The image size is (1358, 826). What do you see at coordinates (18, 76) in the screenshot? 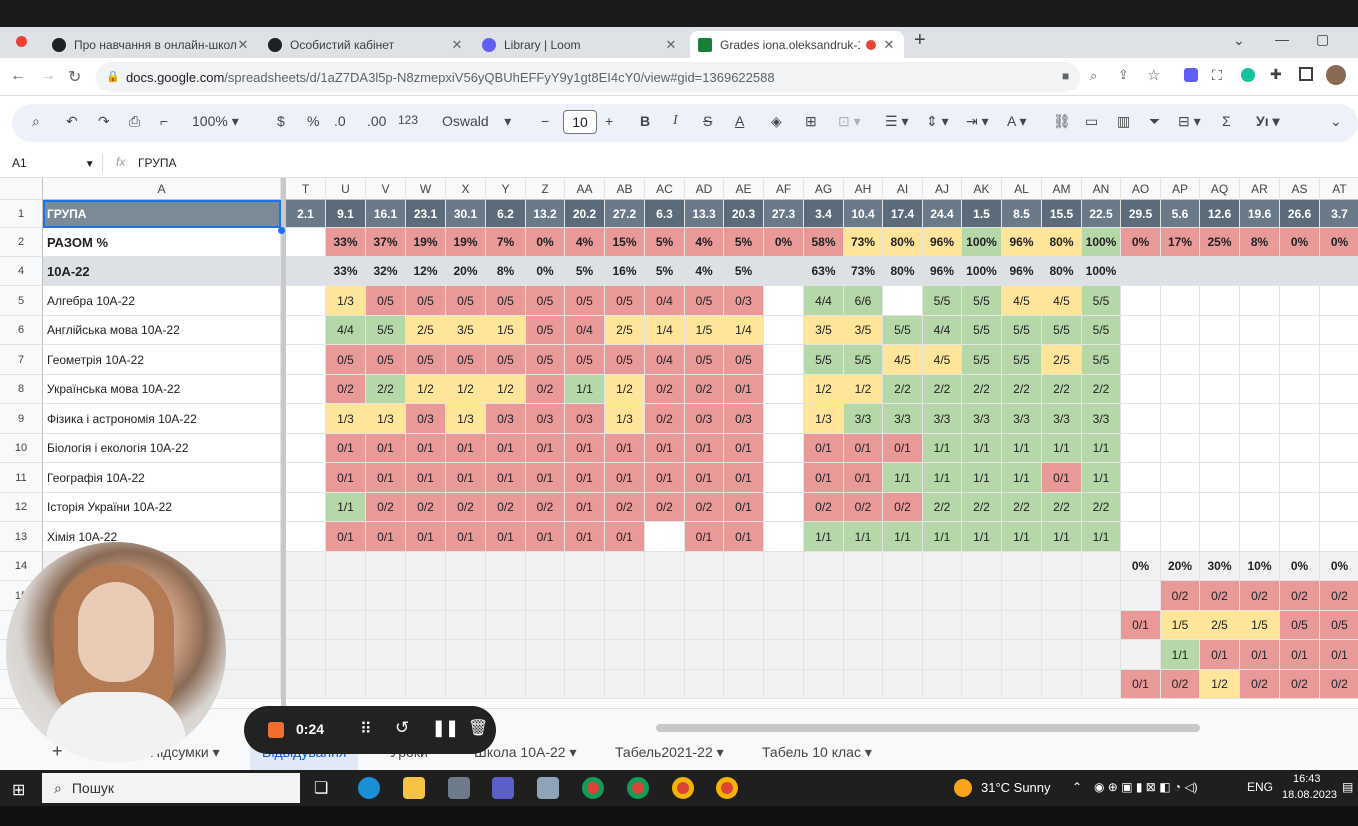
I see `back-arrow-icon: ←` at bounding box center [18, 76].